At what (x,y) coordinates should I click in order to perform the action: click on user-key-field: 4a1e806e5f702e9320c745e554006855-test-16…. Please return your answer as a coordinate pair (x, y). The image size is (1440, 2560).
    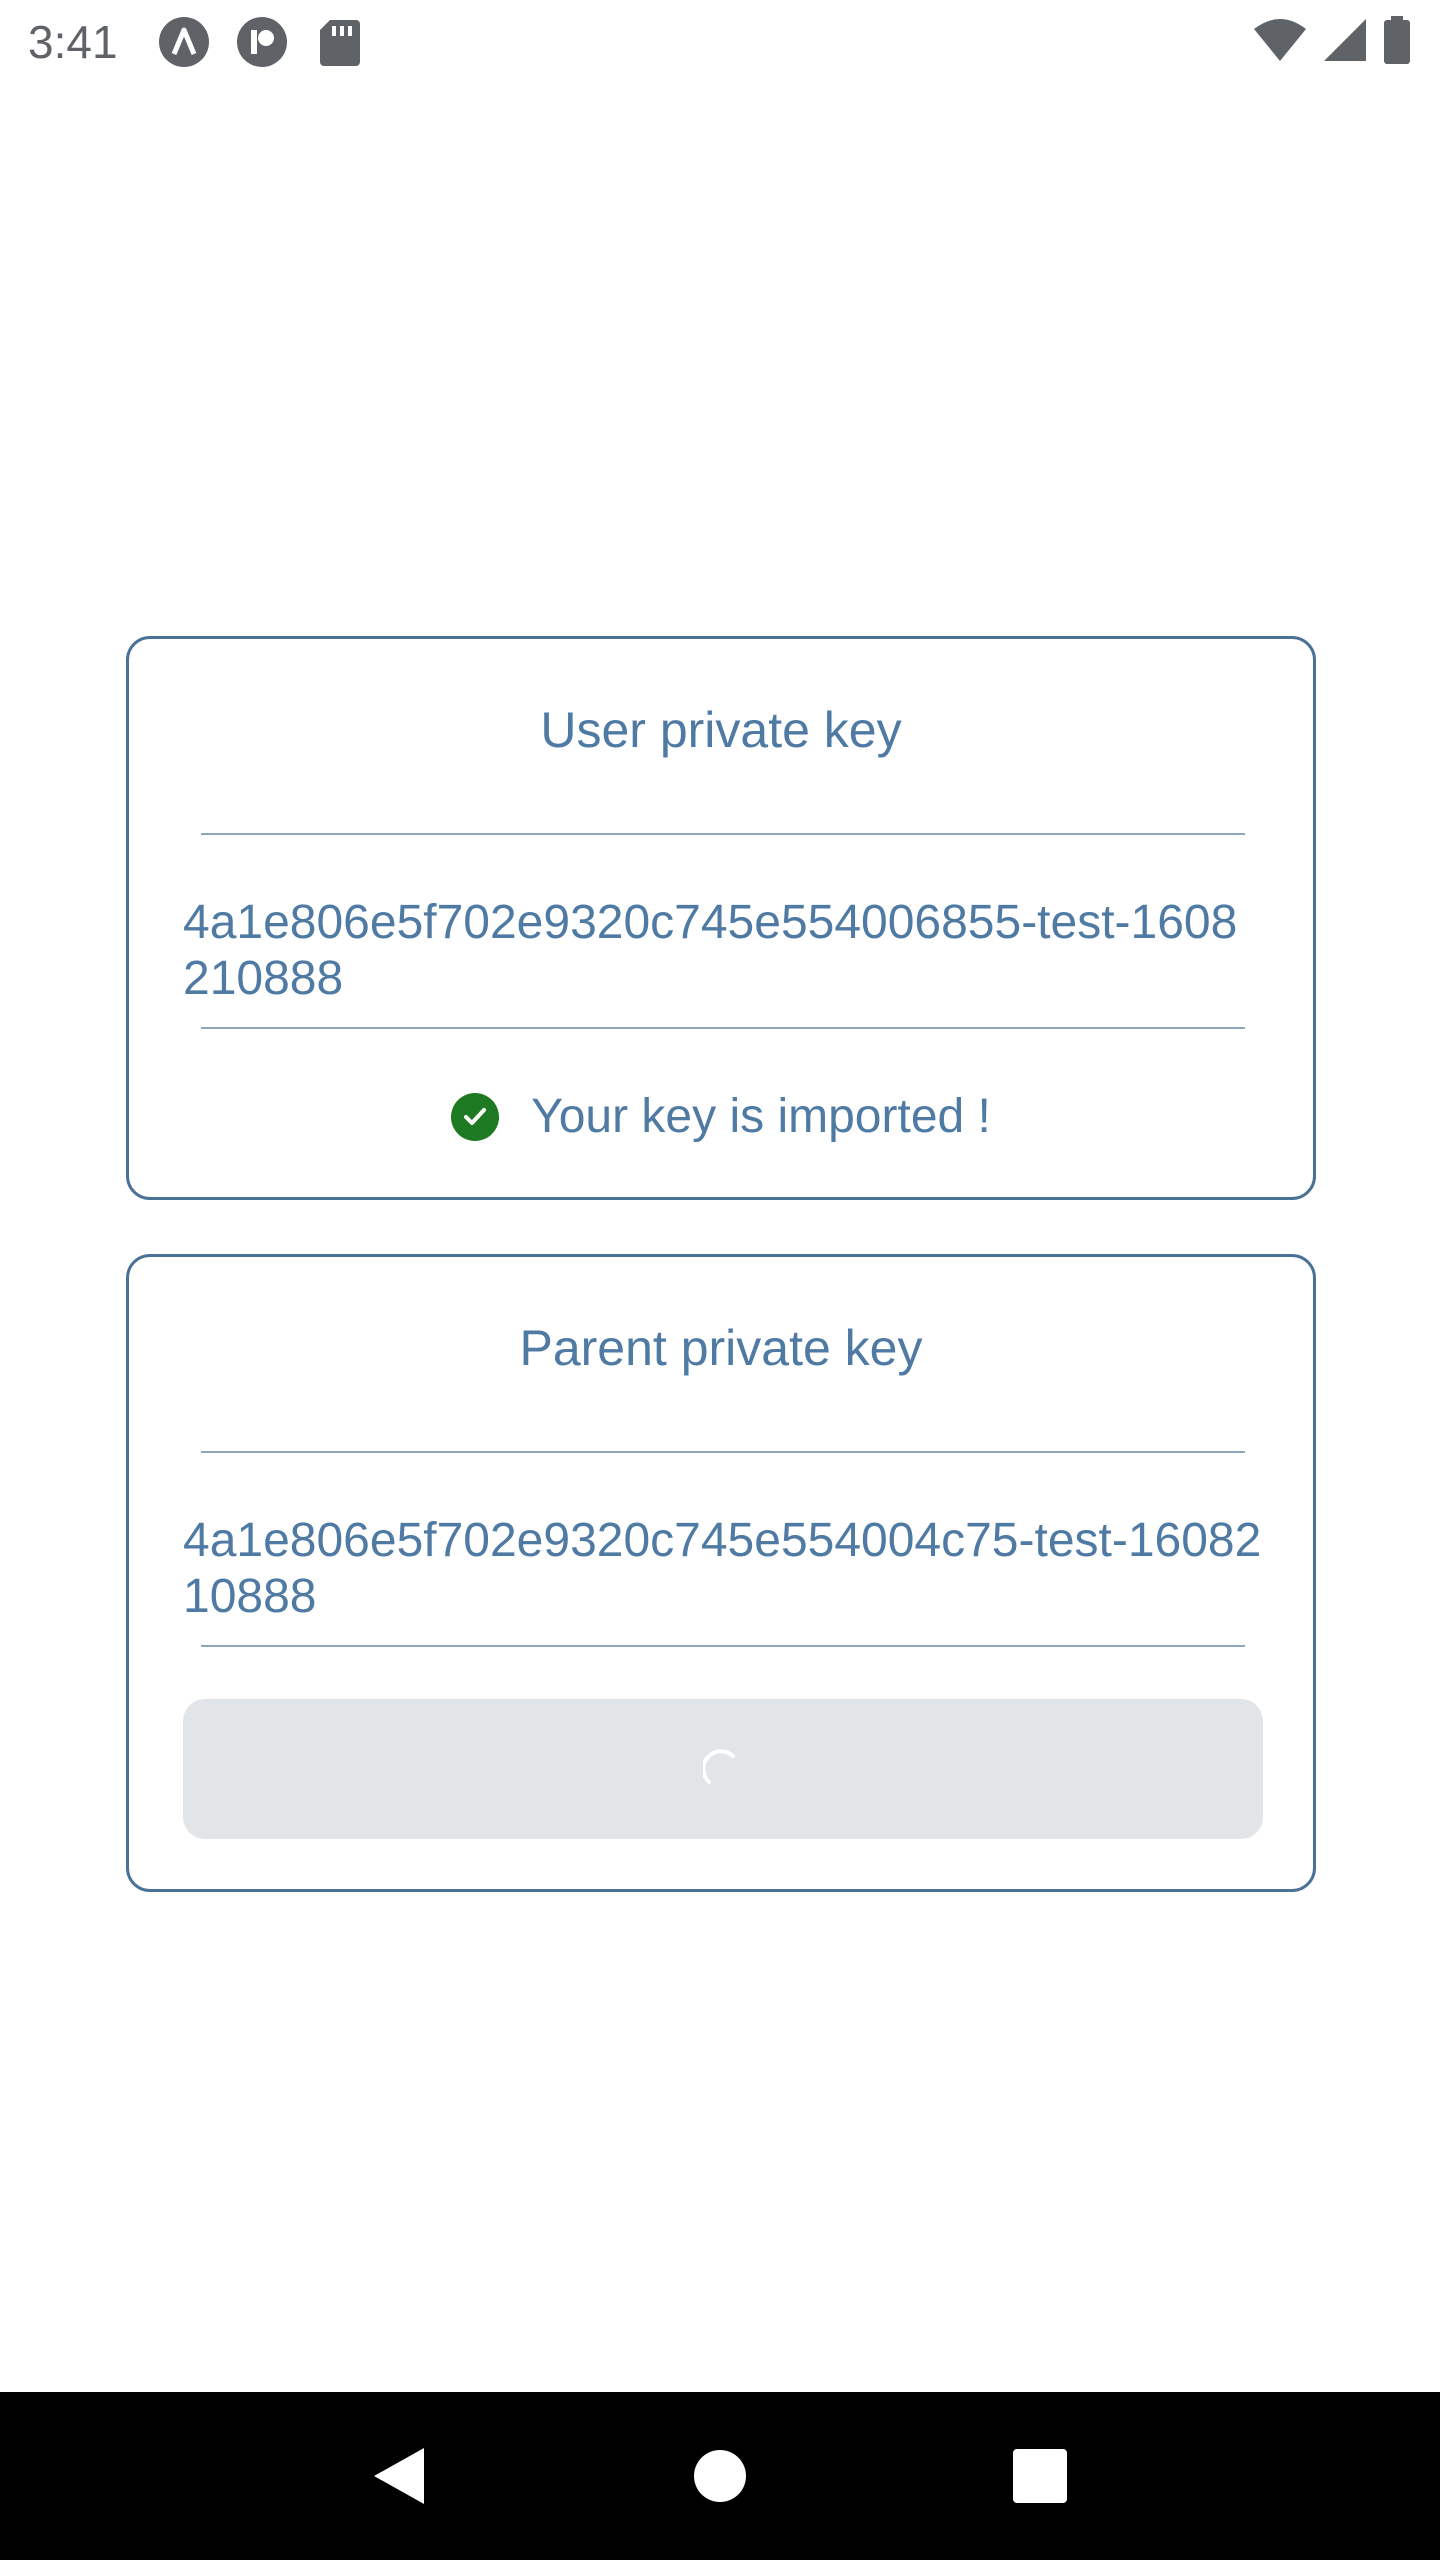
    Looking at the image, I should click on (723, 951).